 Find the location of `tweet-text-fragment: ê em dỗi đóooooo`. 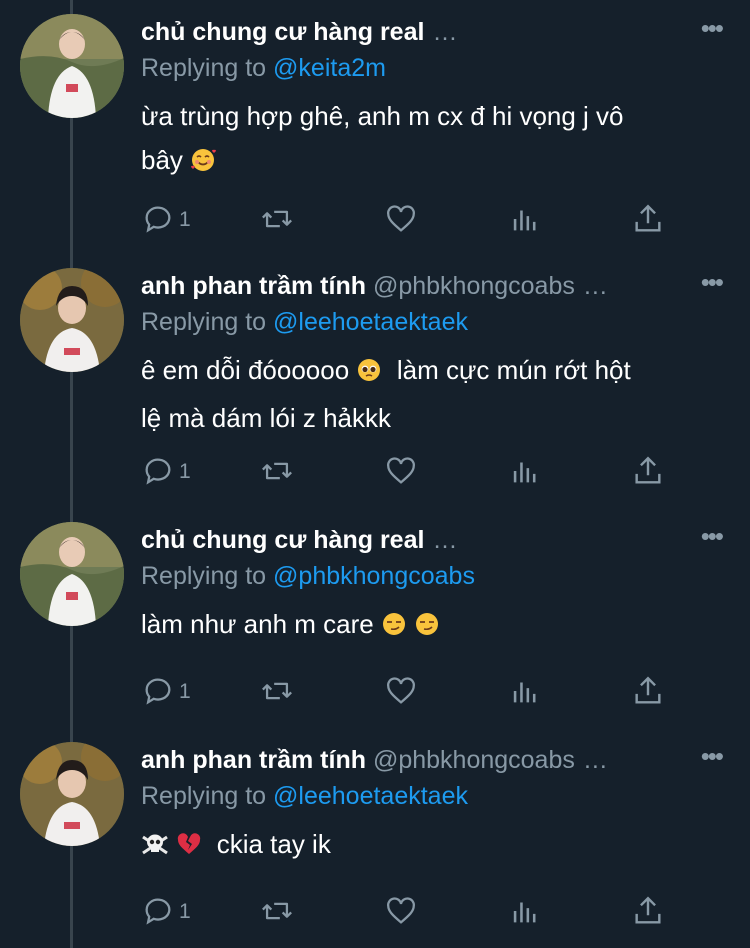

tweet-text-fragment: ê em dỗi đóooooo is located at coordinates (245, 370).